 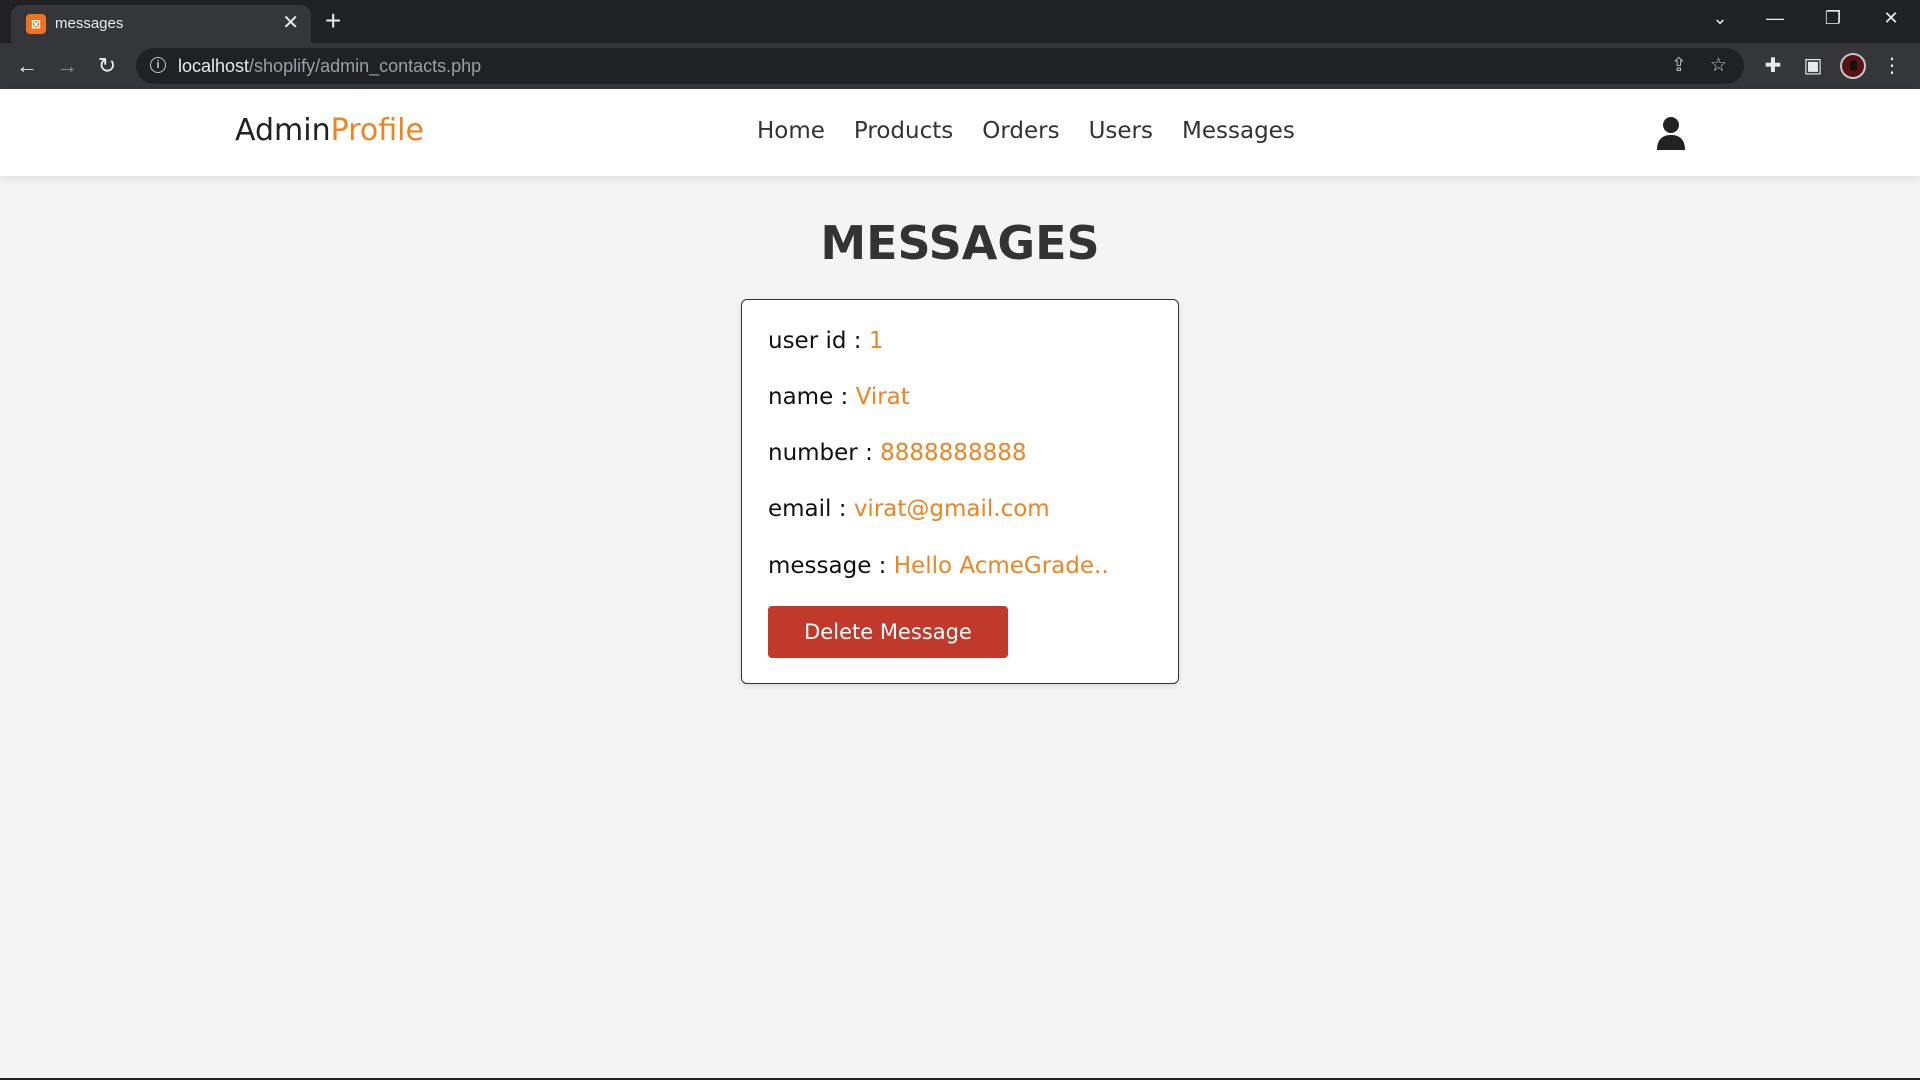 I want to click on page-title: MESSAGES, so click(x=960, y=243).